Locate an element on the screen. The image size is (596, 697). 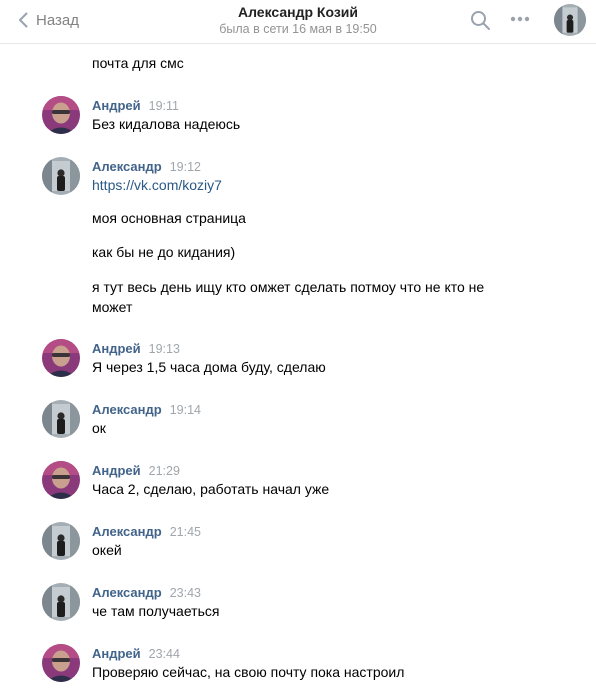
message-time: 21:45 is located at coordinates (185, 532).